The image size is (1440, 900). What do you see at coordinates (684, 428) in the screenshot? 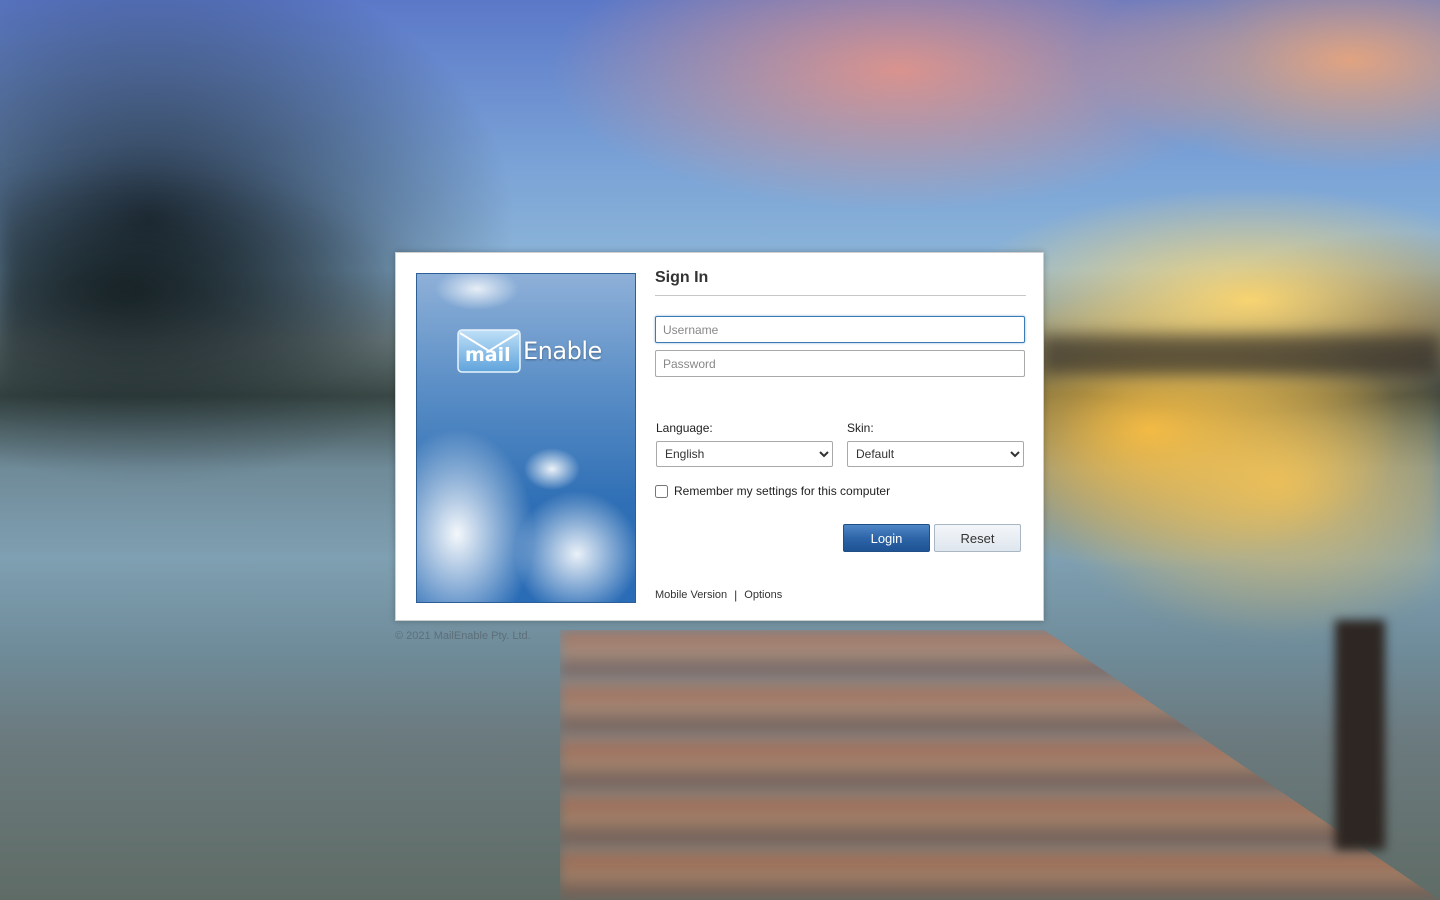
I see `language-label: Language:` at bounding box center [684, 428].